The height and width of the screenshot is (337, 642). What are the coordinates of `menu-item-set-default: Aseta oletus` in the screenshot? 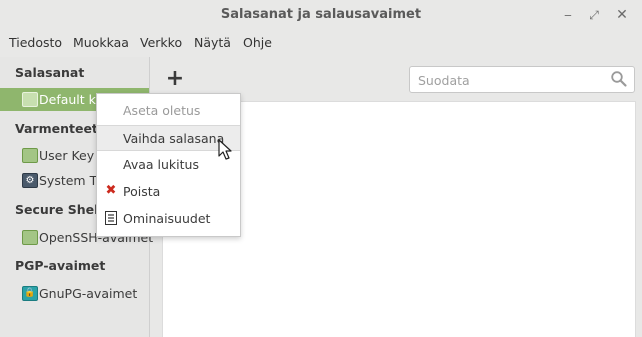 It's located at (168, 111).